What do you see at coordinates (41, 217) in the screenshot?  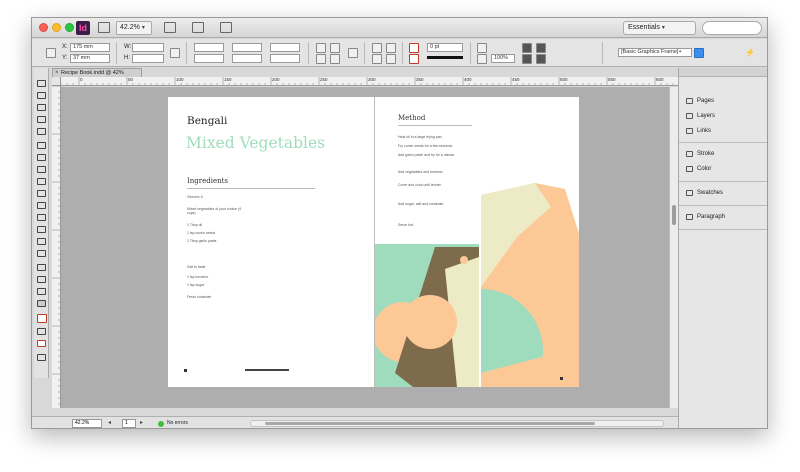 I see `scissors-tool-icon` at bounding box center [41, 217].